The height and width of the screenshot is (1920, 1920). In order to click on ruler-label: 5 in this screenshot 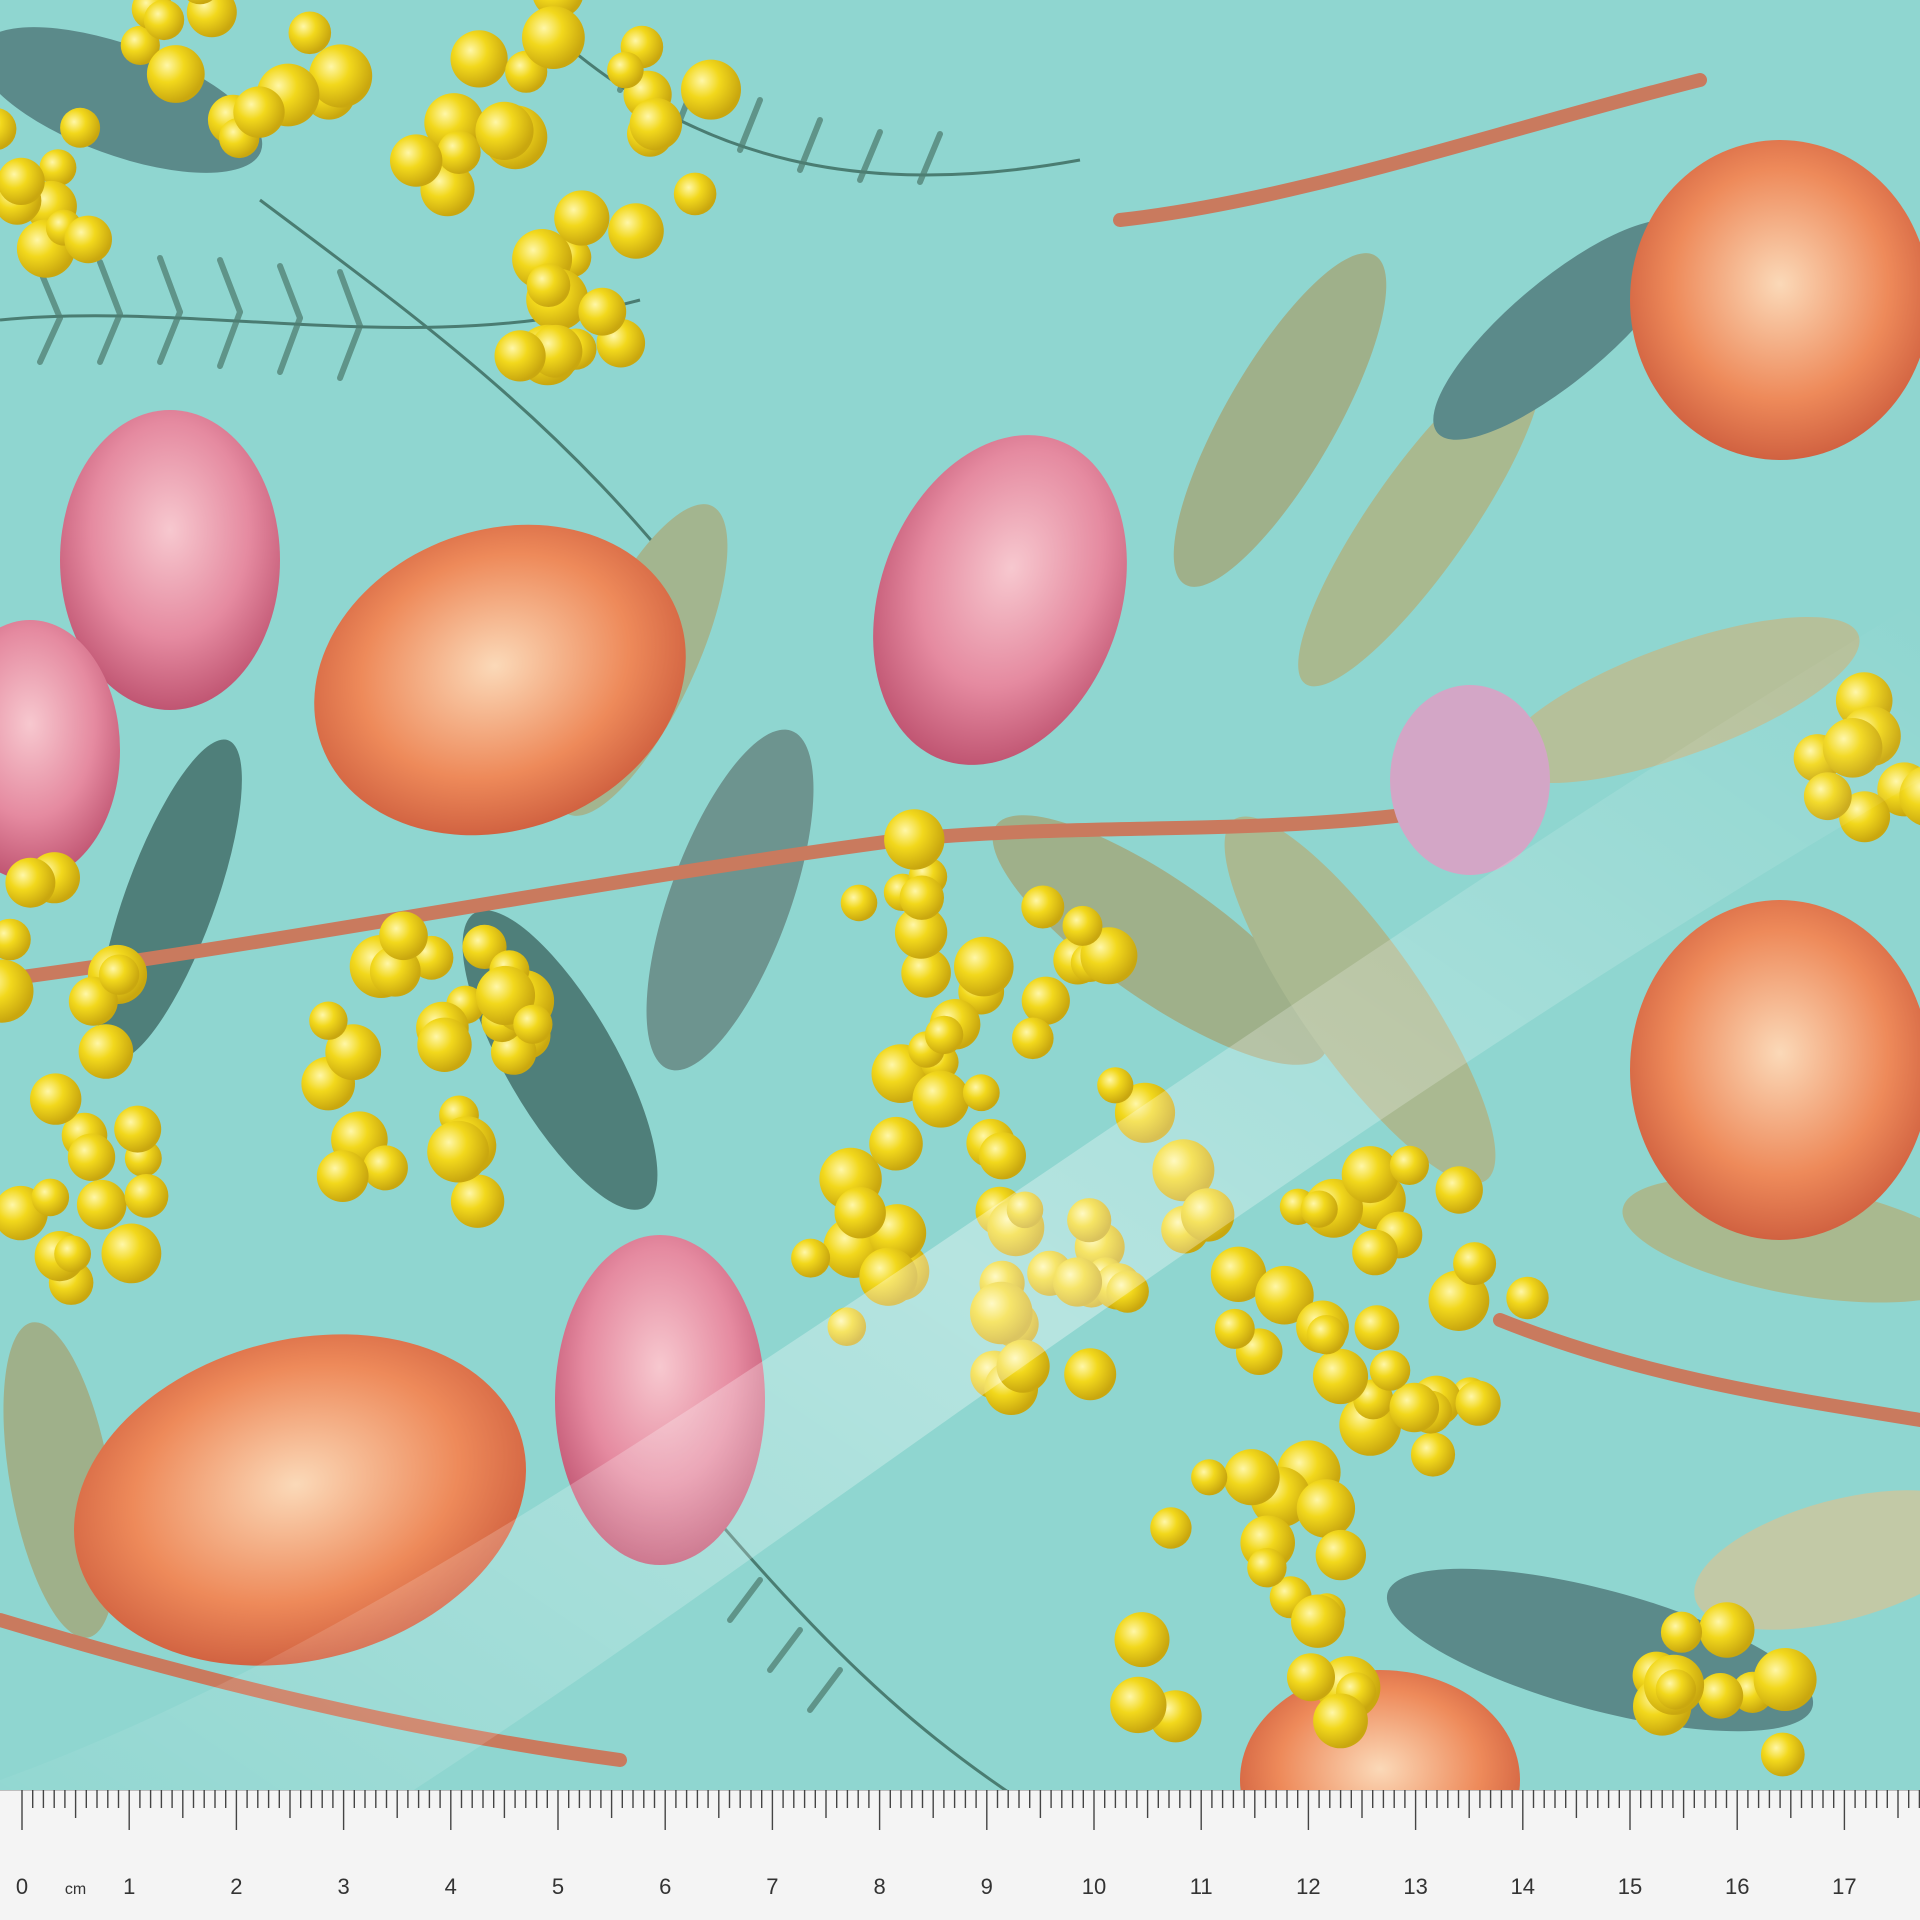, I will do `click(558, 1886)`.